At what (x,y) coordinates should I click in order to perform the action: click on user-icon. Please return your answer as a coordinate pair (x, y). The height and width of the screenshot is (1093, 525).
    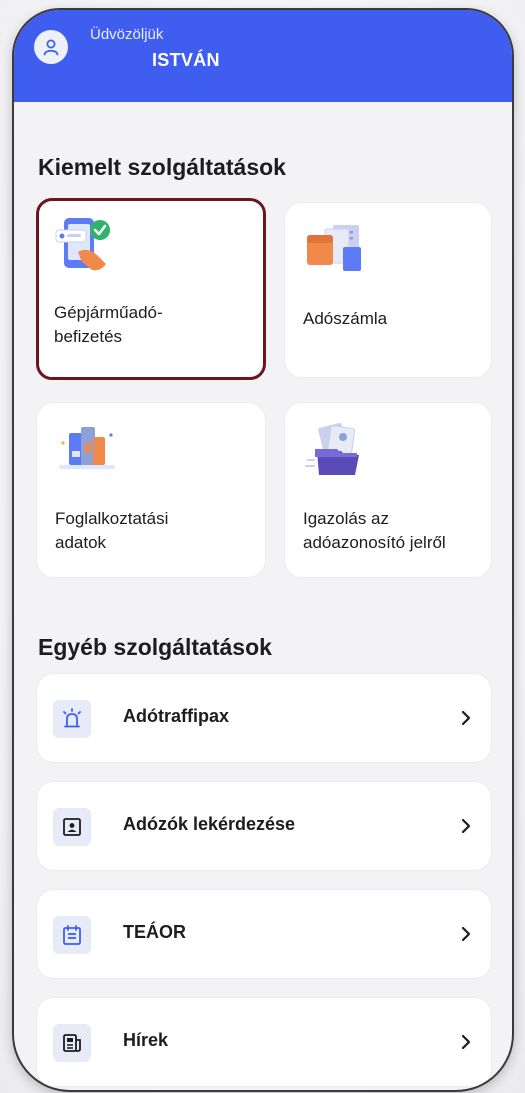
    Looking at the image, I should click on (51, 47).